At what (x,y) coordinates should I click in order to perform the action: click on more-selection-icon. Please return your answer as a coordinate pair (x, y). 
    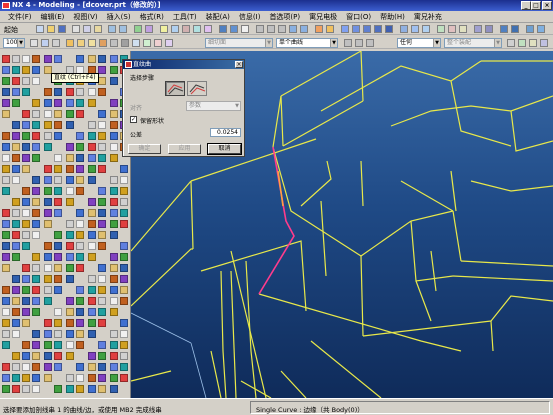
    Looking at the image, I should click on (544, 43).